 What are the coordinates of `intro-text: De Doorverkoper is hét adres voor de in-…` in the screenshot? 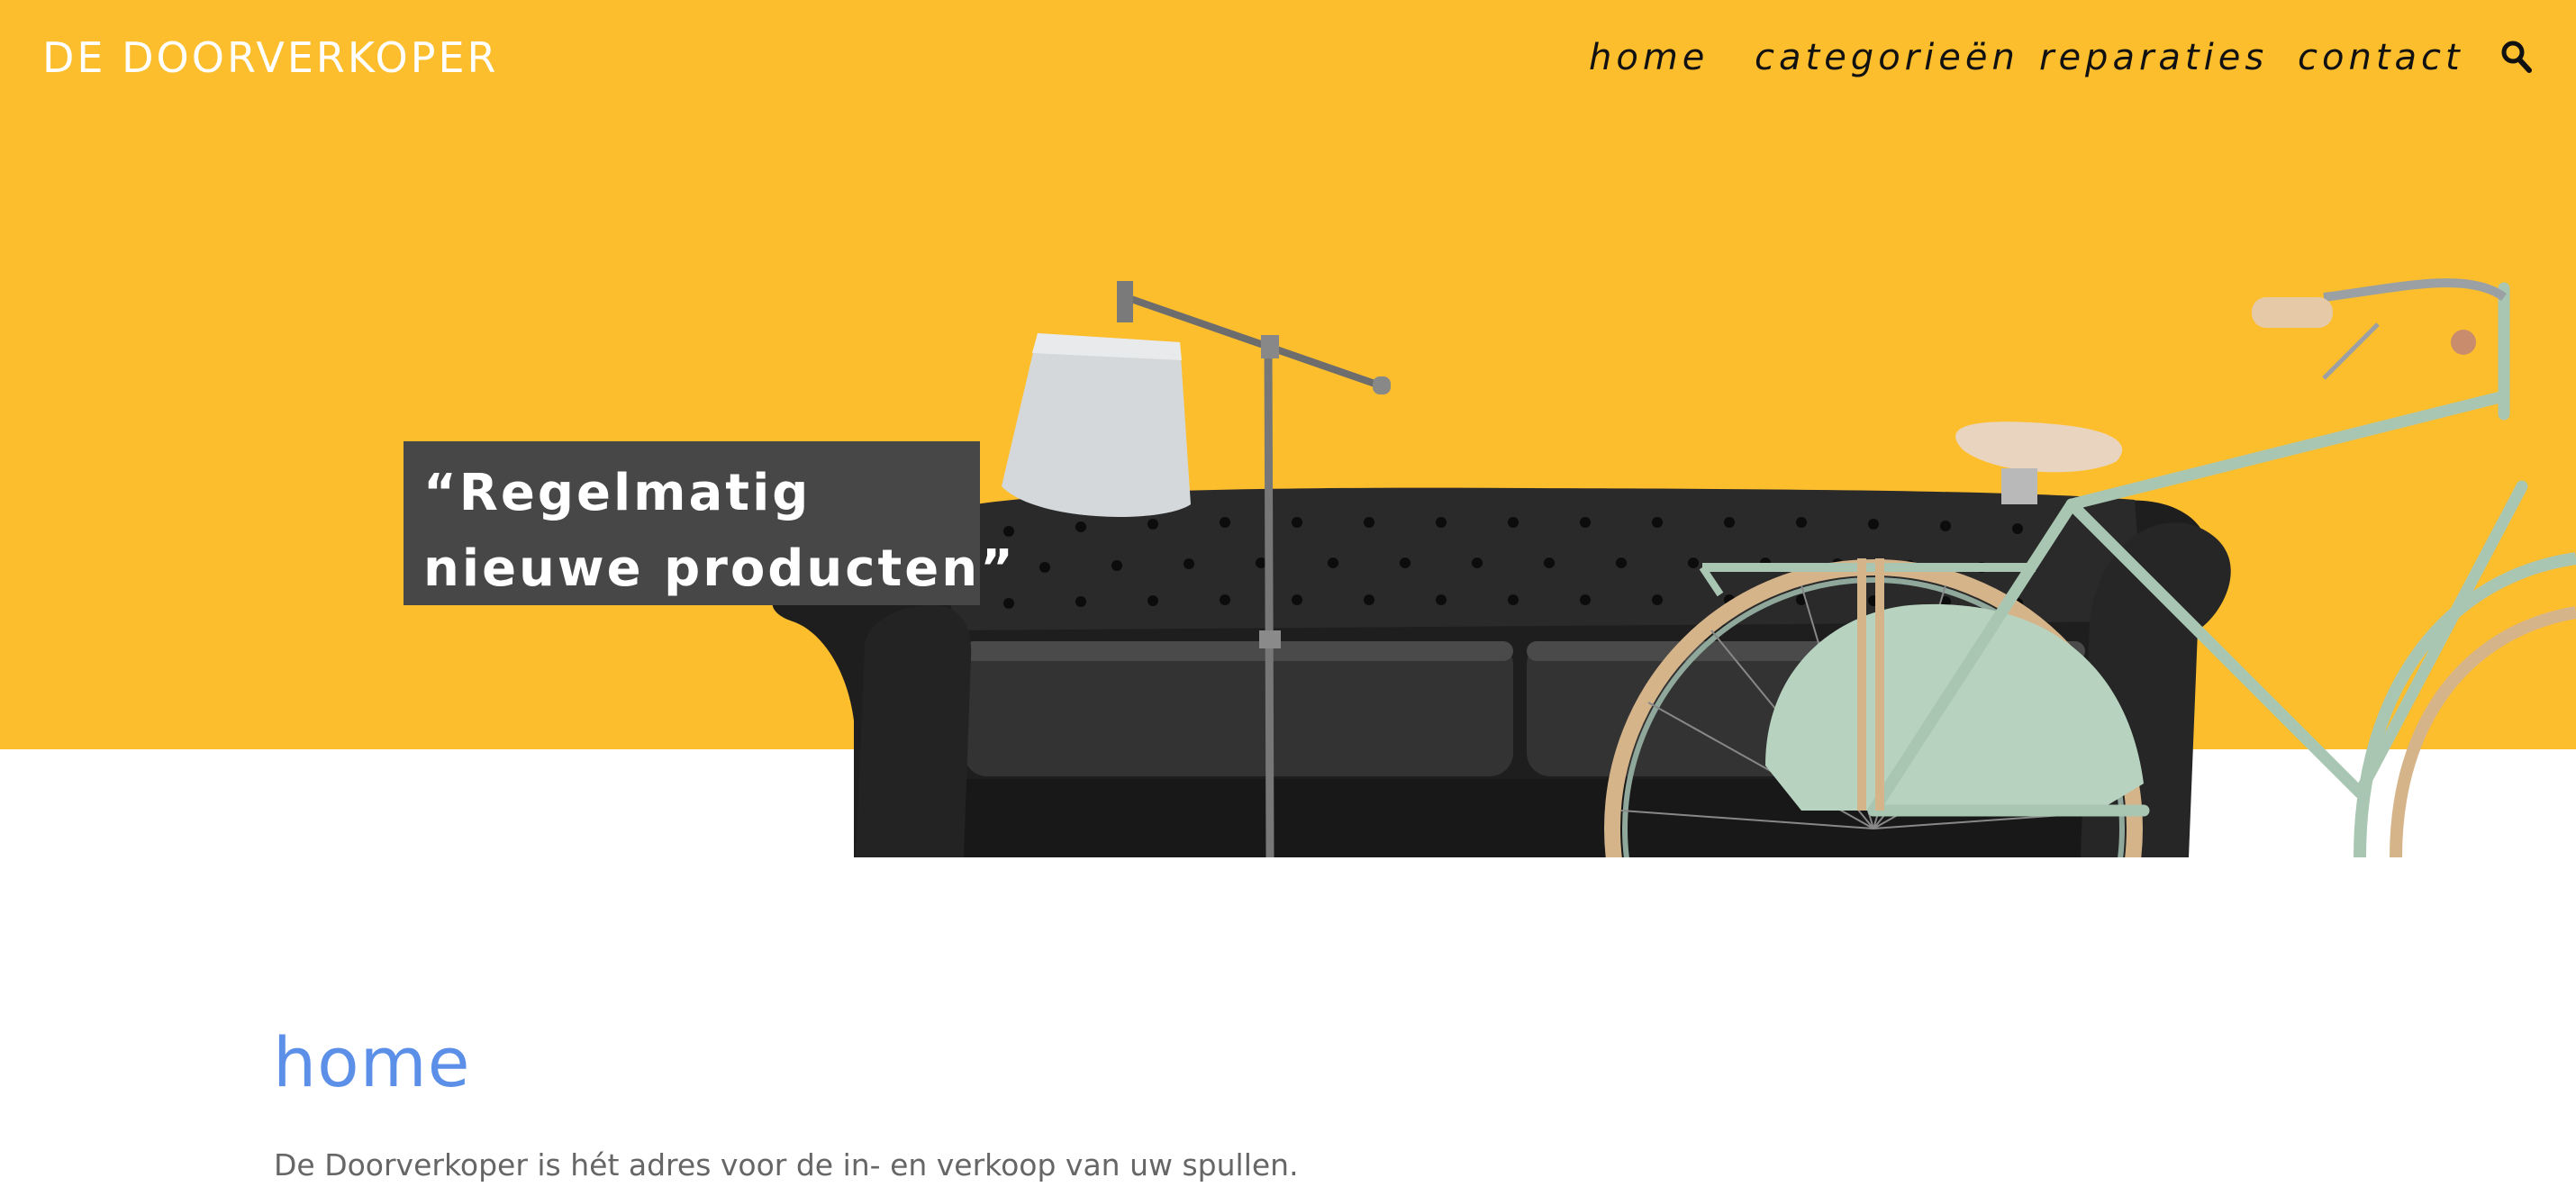 It's located at (787, 1164).